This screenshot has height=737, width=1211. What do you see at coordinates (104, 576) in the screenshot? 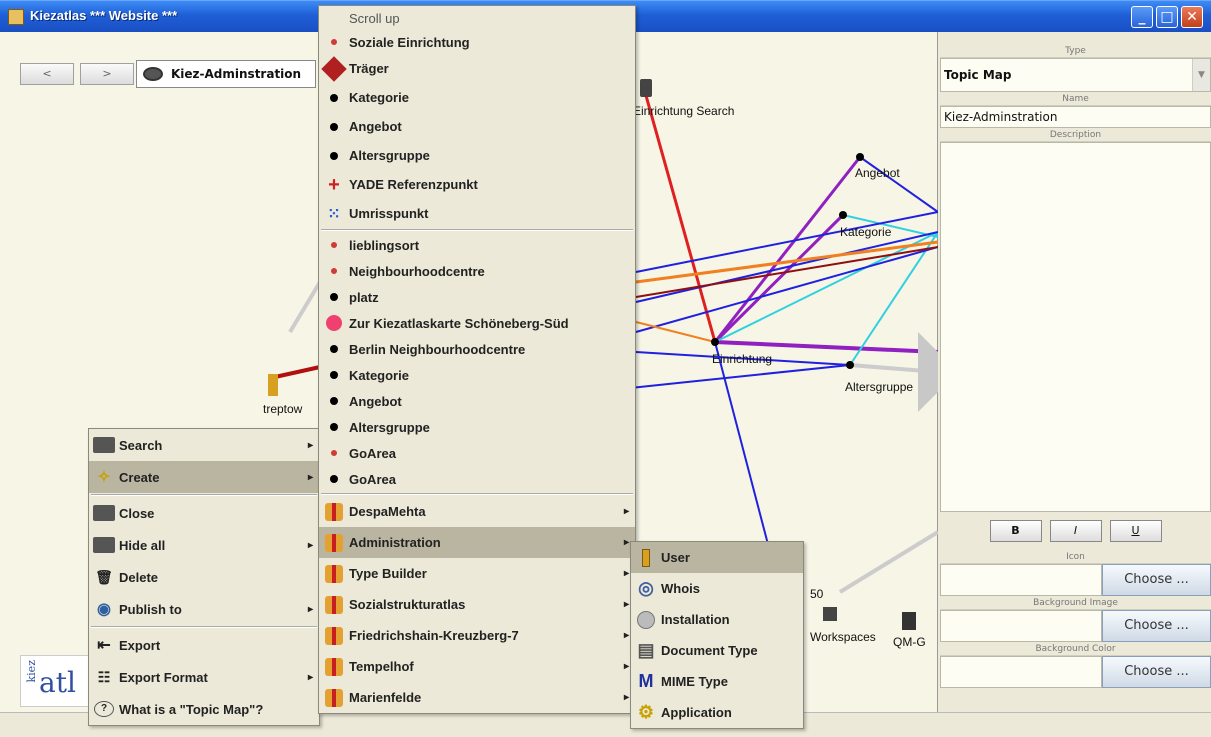
I see `trash-icon: 🗑` at bounding box center [104, 576].